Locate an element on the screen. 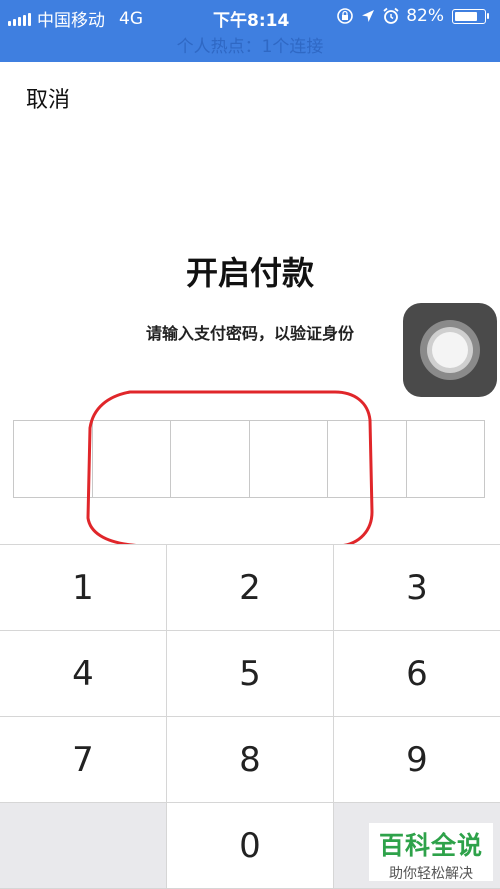 Image resolution: width=500 pixels, height=889 pixels. key-4: 4 is located at coordinates (83, 674).